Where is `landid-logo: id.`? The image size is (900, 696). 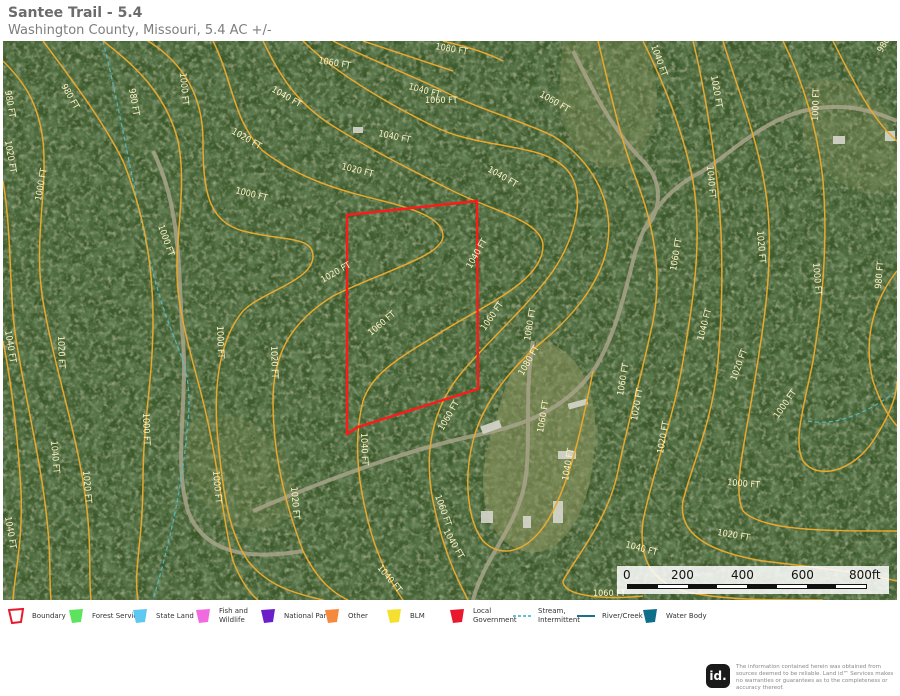
landid-logo: id. is located at coordinates (718, 676).